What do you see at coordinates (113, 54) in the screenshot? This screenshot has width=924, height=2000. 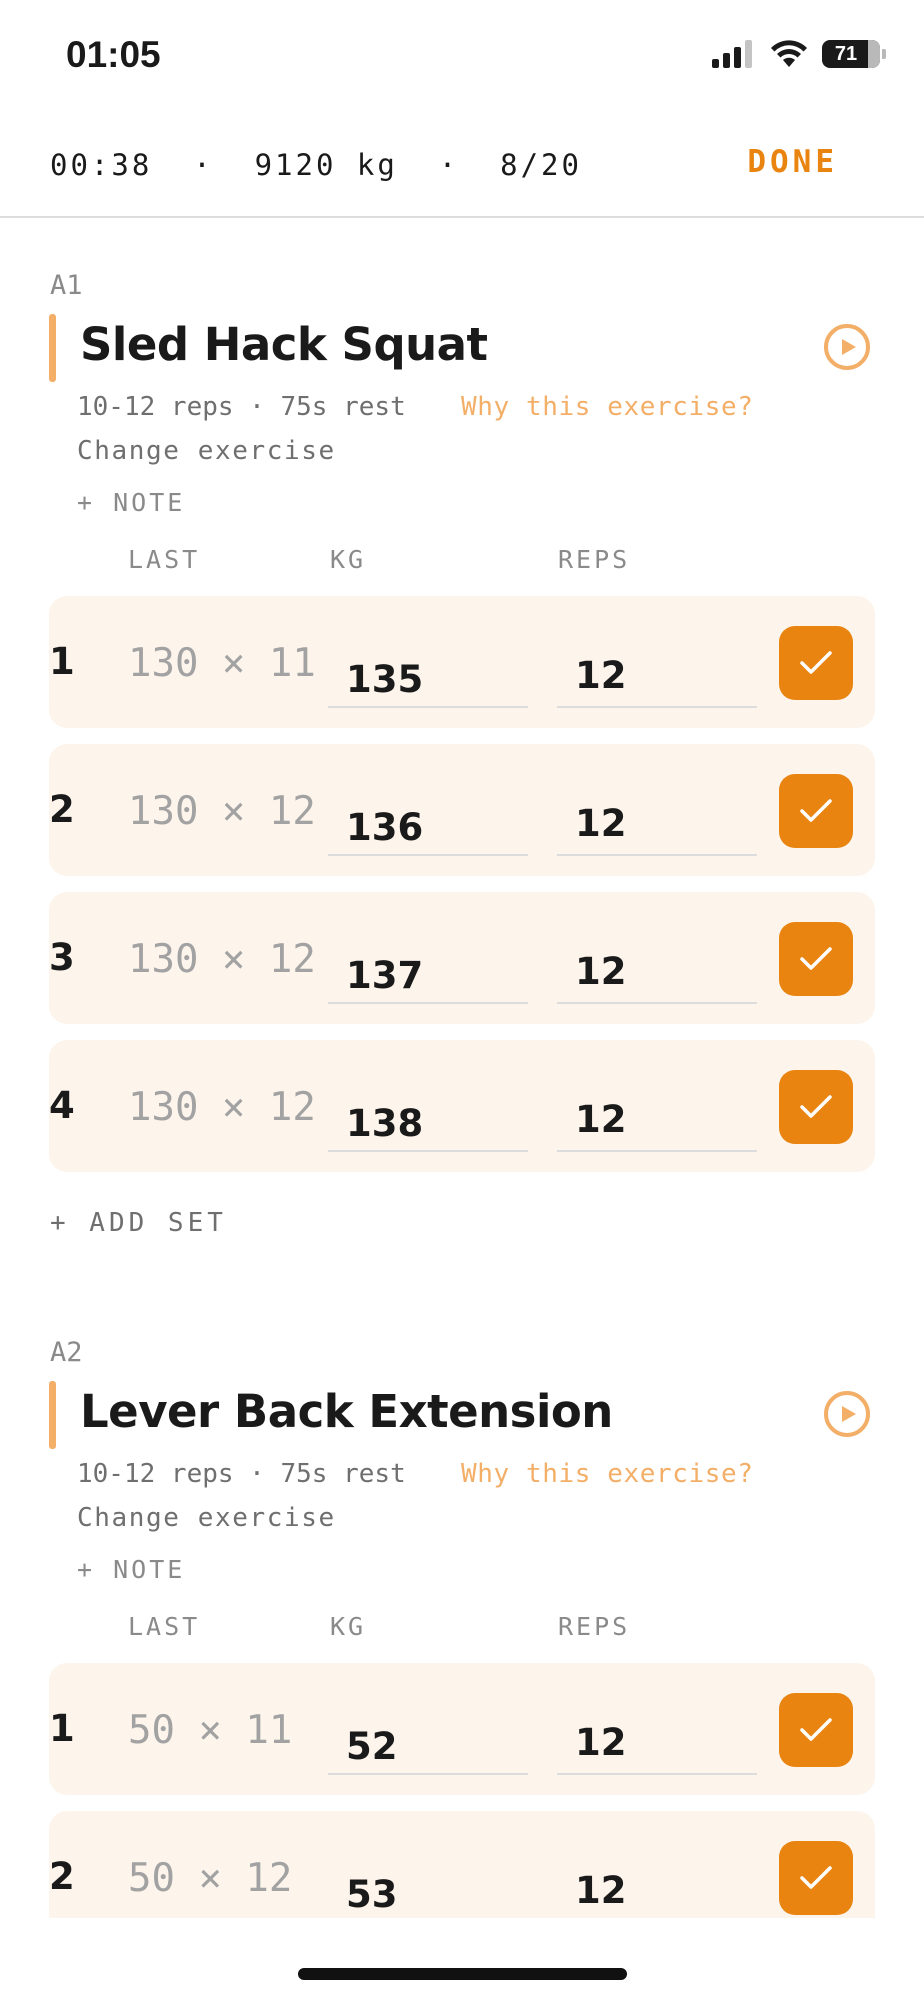 I see `status-time: 01:05` at bounding box center [113, 54].